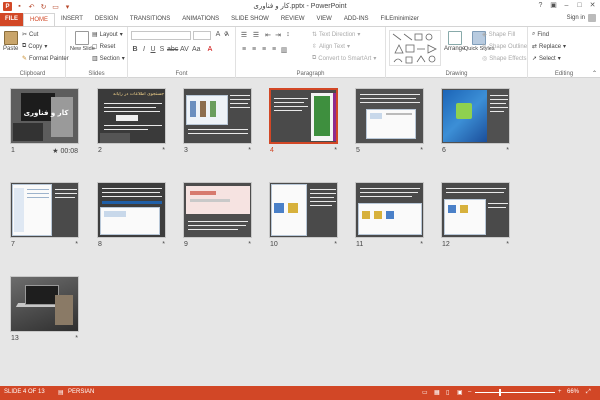  Describe the element at coordinates (268, 35) in the screenshot. I see `decrease-indent-button: ⇤` at that location.